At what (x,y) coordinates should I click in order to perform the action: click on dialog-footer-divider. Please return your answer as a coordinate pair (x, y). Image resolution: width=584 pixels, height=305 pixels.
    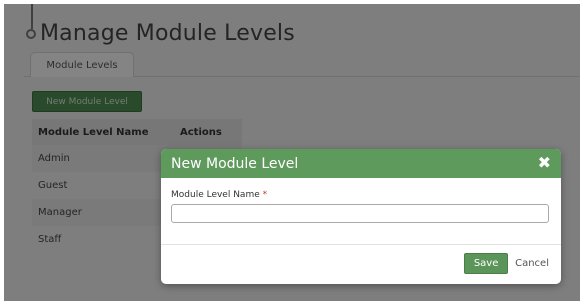
    Looking at the image, I should click on (361, 244).